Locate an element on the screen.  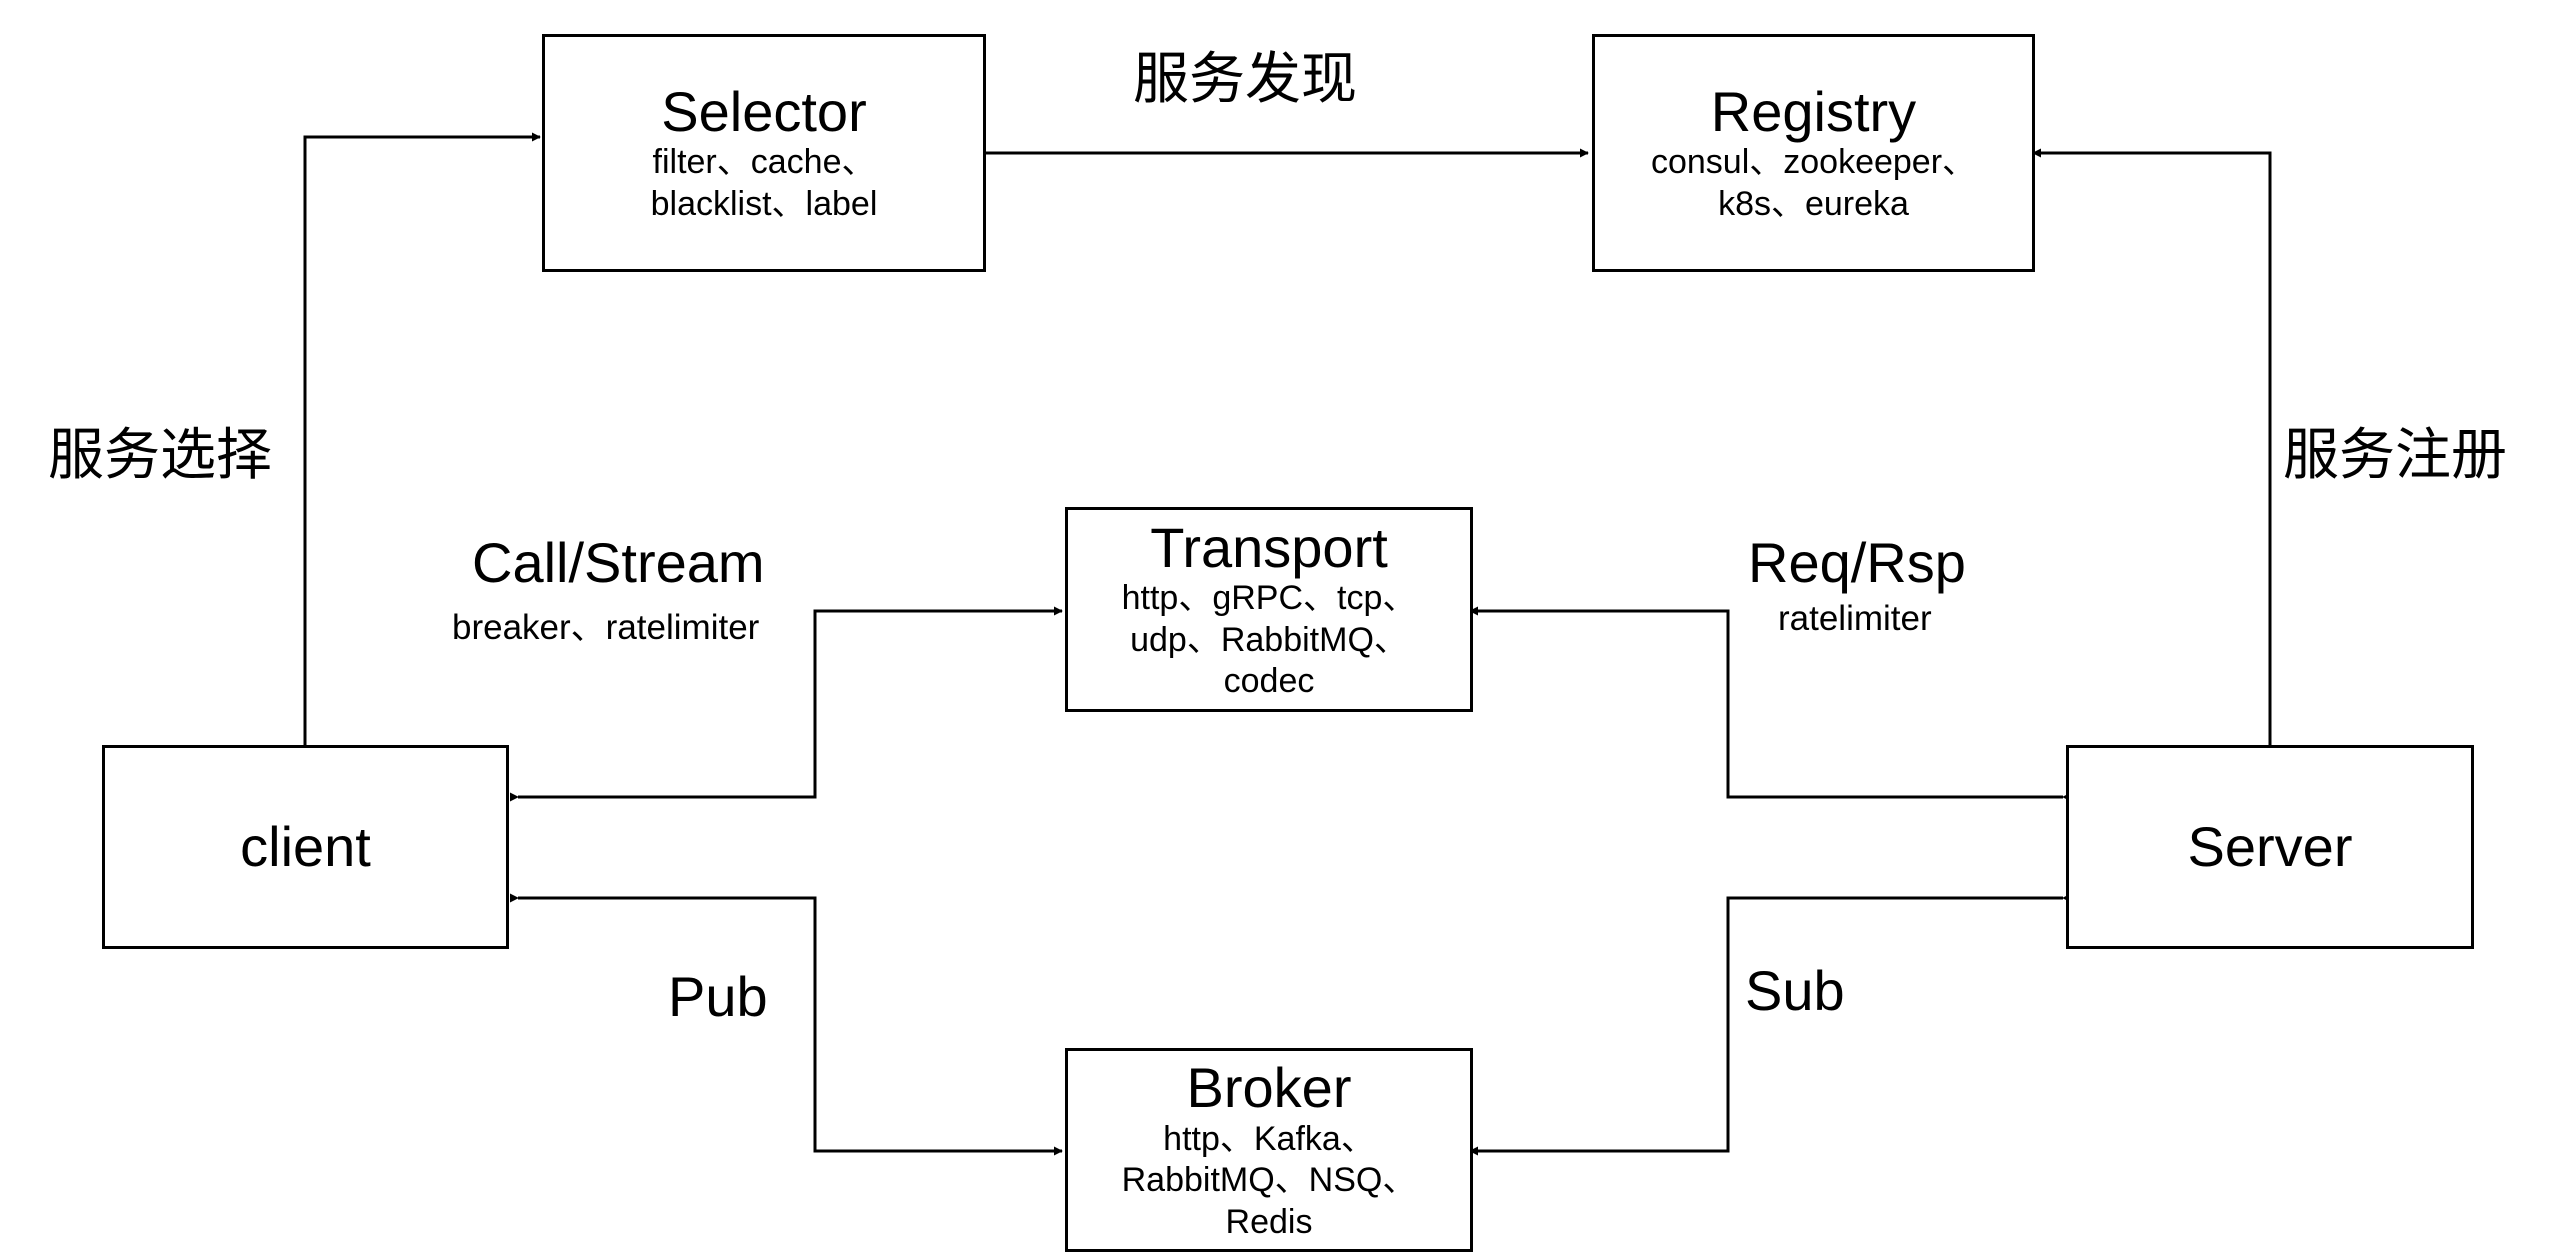
label-pub: Pub is located at coordinates (718, 996).